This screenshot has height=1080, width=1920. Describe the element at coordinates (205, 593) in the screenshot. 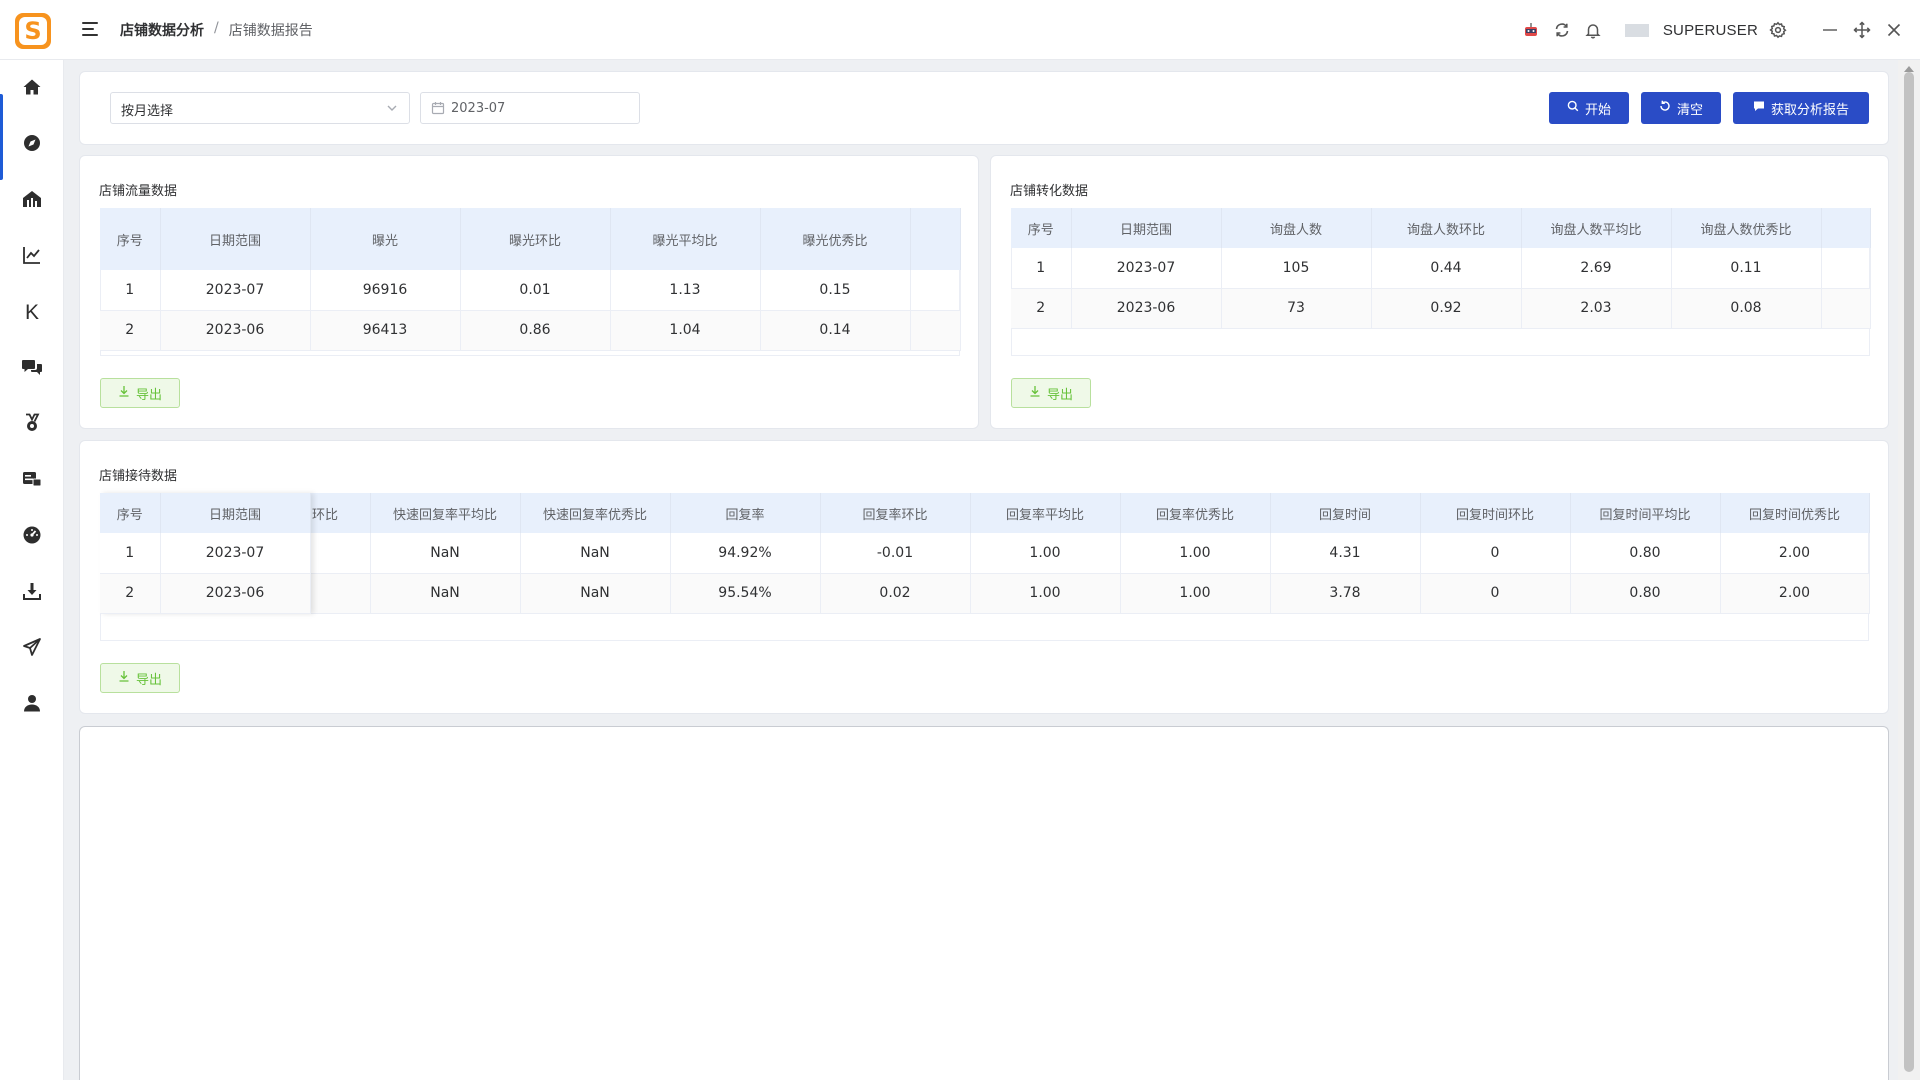

I see `table-row: 2 2023-06` at that location.